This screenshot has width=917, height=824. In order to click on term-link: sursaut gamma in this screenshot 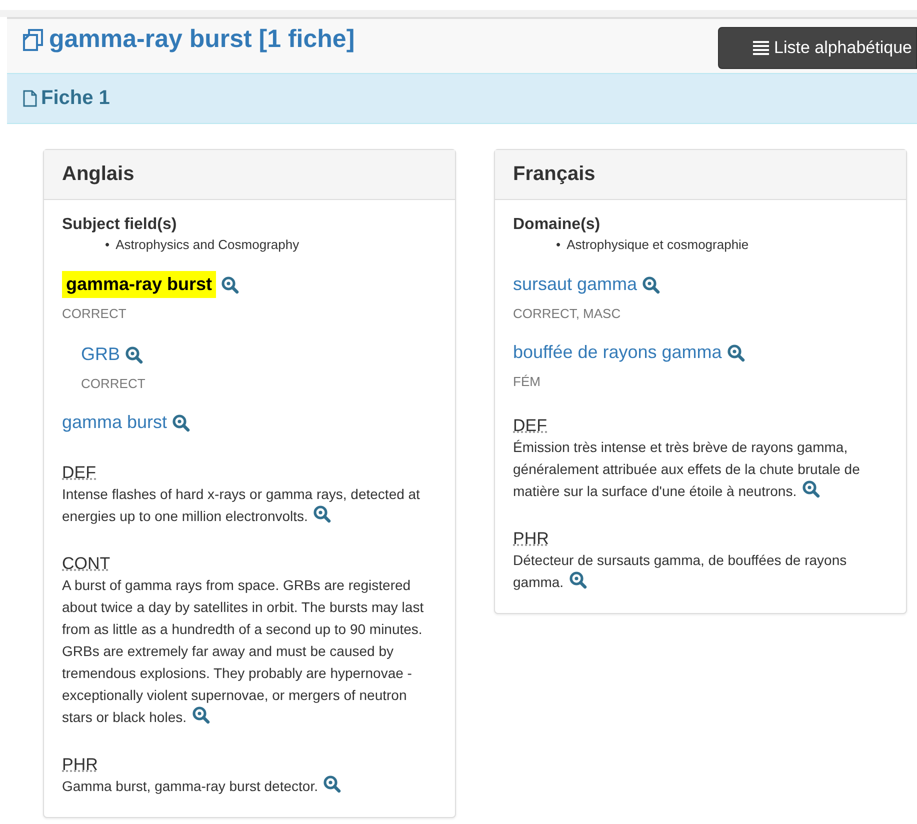, I will do `click(575, 284)`.